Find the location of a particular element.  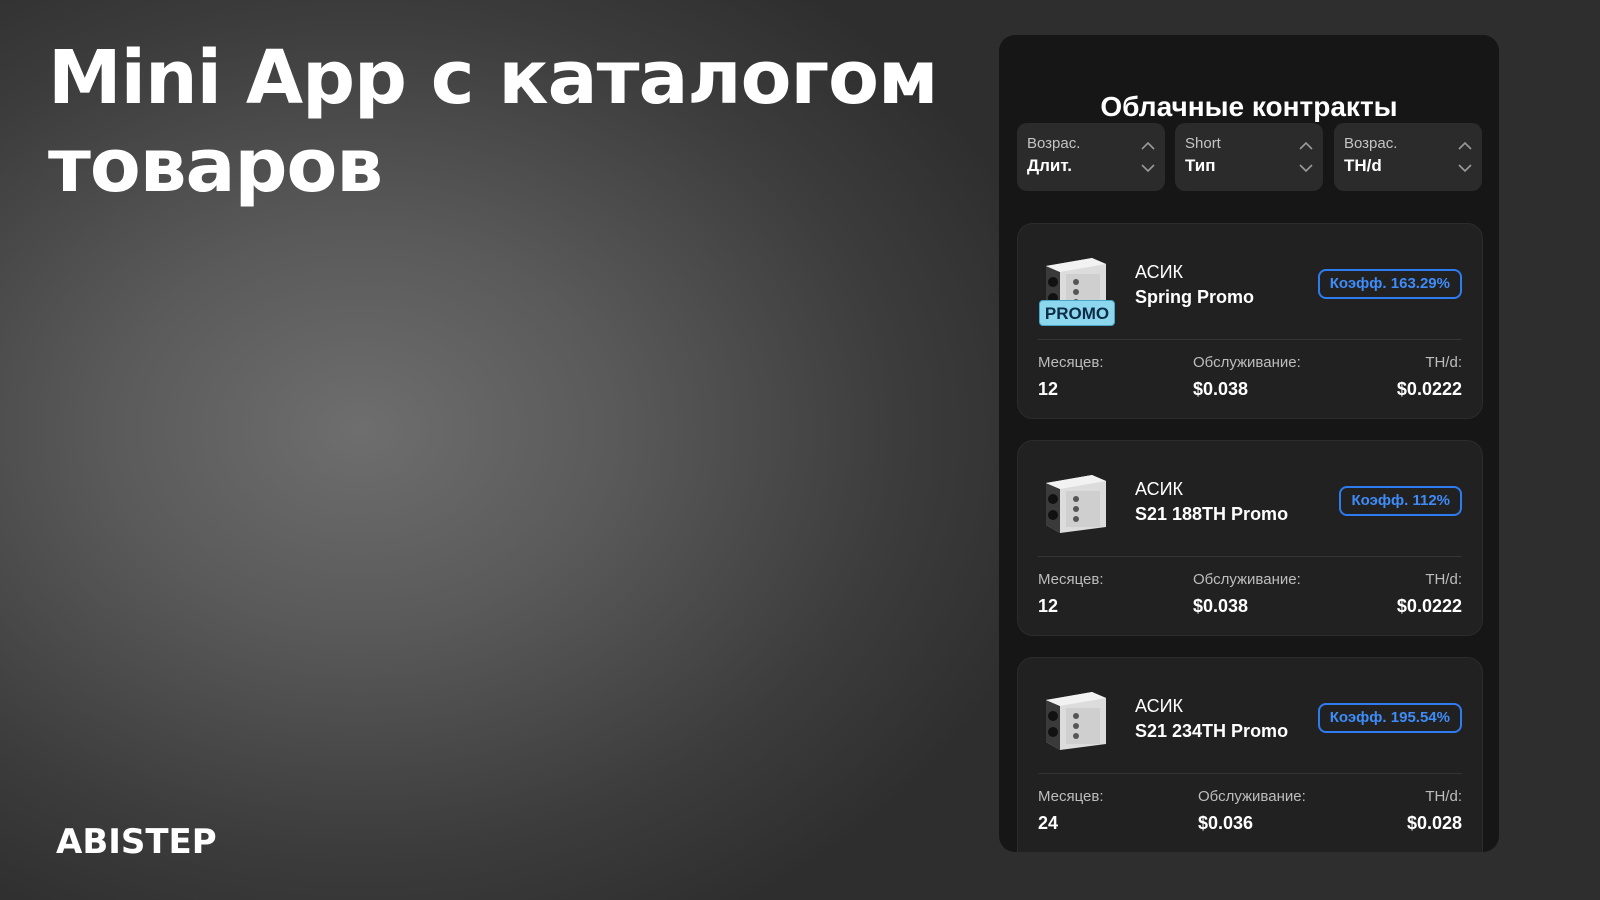

sort-label: Short is located at coordinates (1203, 143).